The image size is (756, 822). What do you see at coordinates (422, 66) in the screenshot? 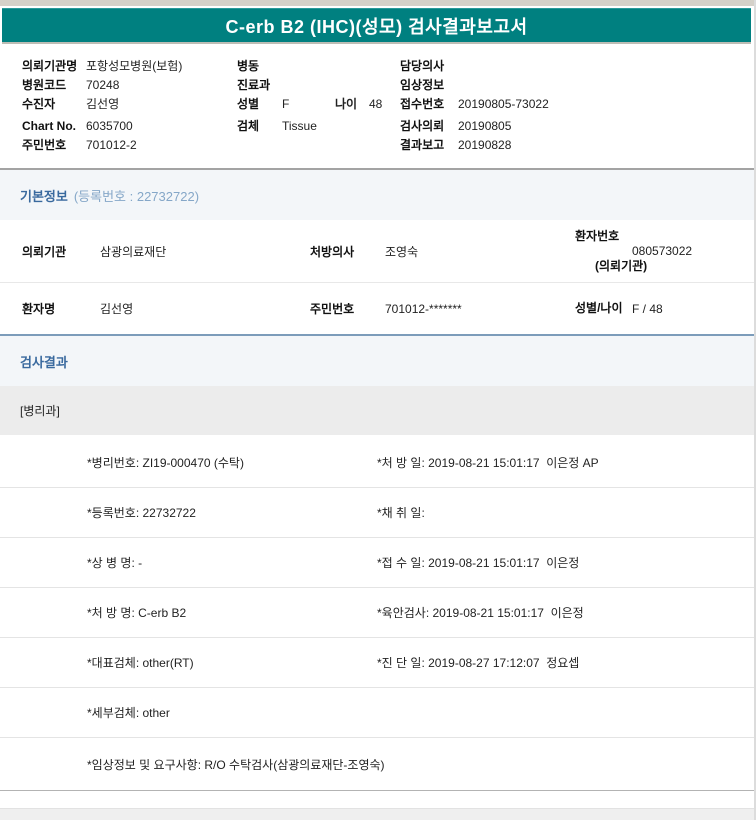
I see `field-label: 담당의사` at bounding box center [422, 66].